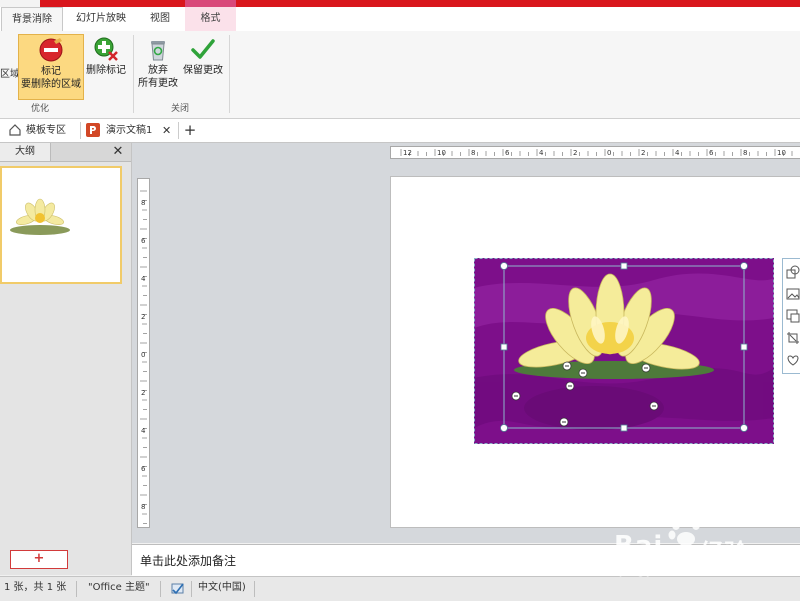 The height and width of the screenshot is (601, 800). What do you see at coordinates (158, 70) in the screenshot?
I see `discard-line1: 放弃` at bounding box center [158, 70].